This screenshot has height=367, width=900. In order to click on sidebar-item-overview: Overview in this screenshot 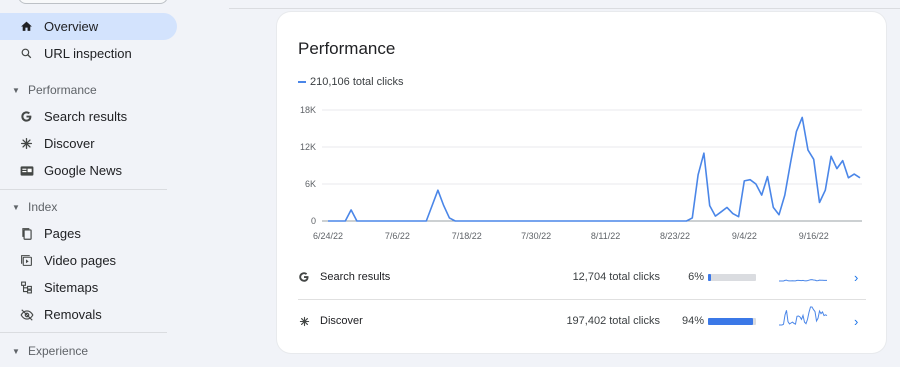, I will do `click(88, 26)`.